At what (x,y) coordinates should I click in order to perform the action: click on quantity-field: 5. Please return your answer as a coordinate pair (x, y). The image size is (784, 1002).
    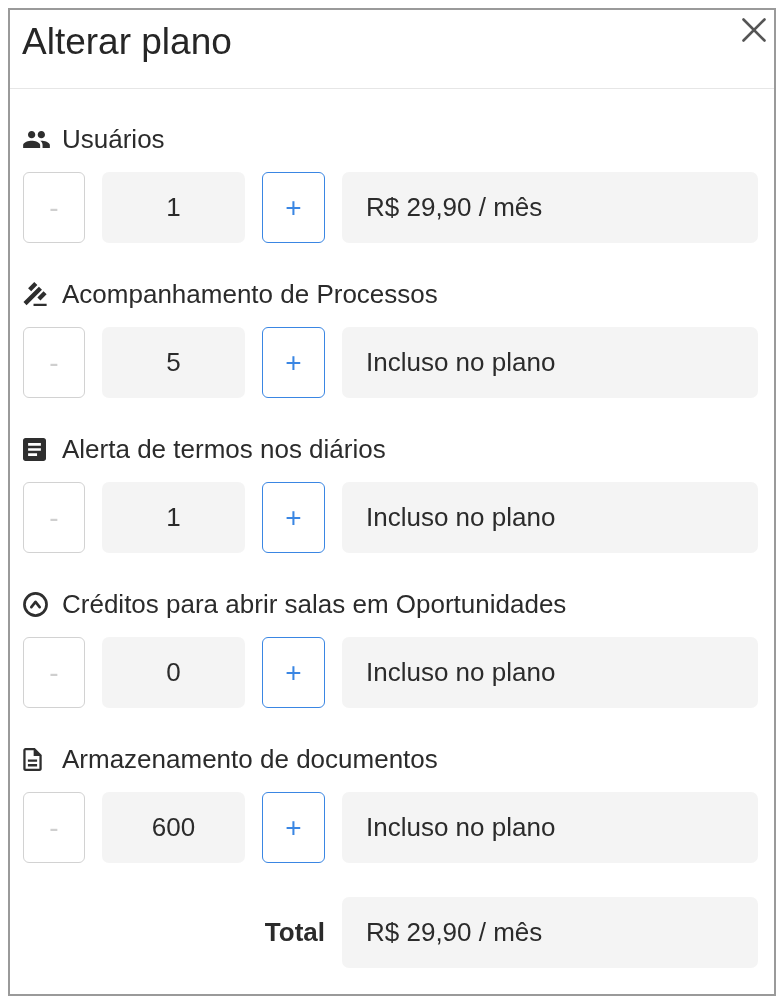
    Looking at the image, I should click on (173, 362).